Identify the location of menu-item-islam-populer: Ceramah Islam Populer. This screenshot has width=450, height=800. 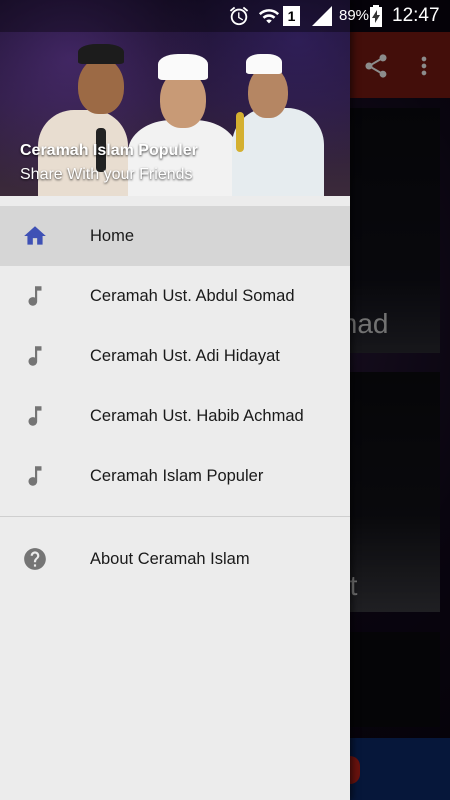
(175, 476).